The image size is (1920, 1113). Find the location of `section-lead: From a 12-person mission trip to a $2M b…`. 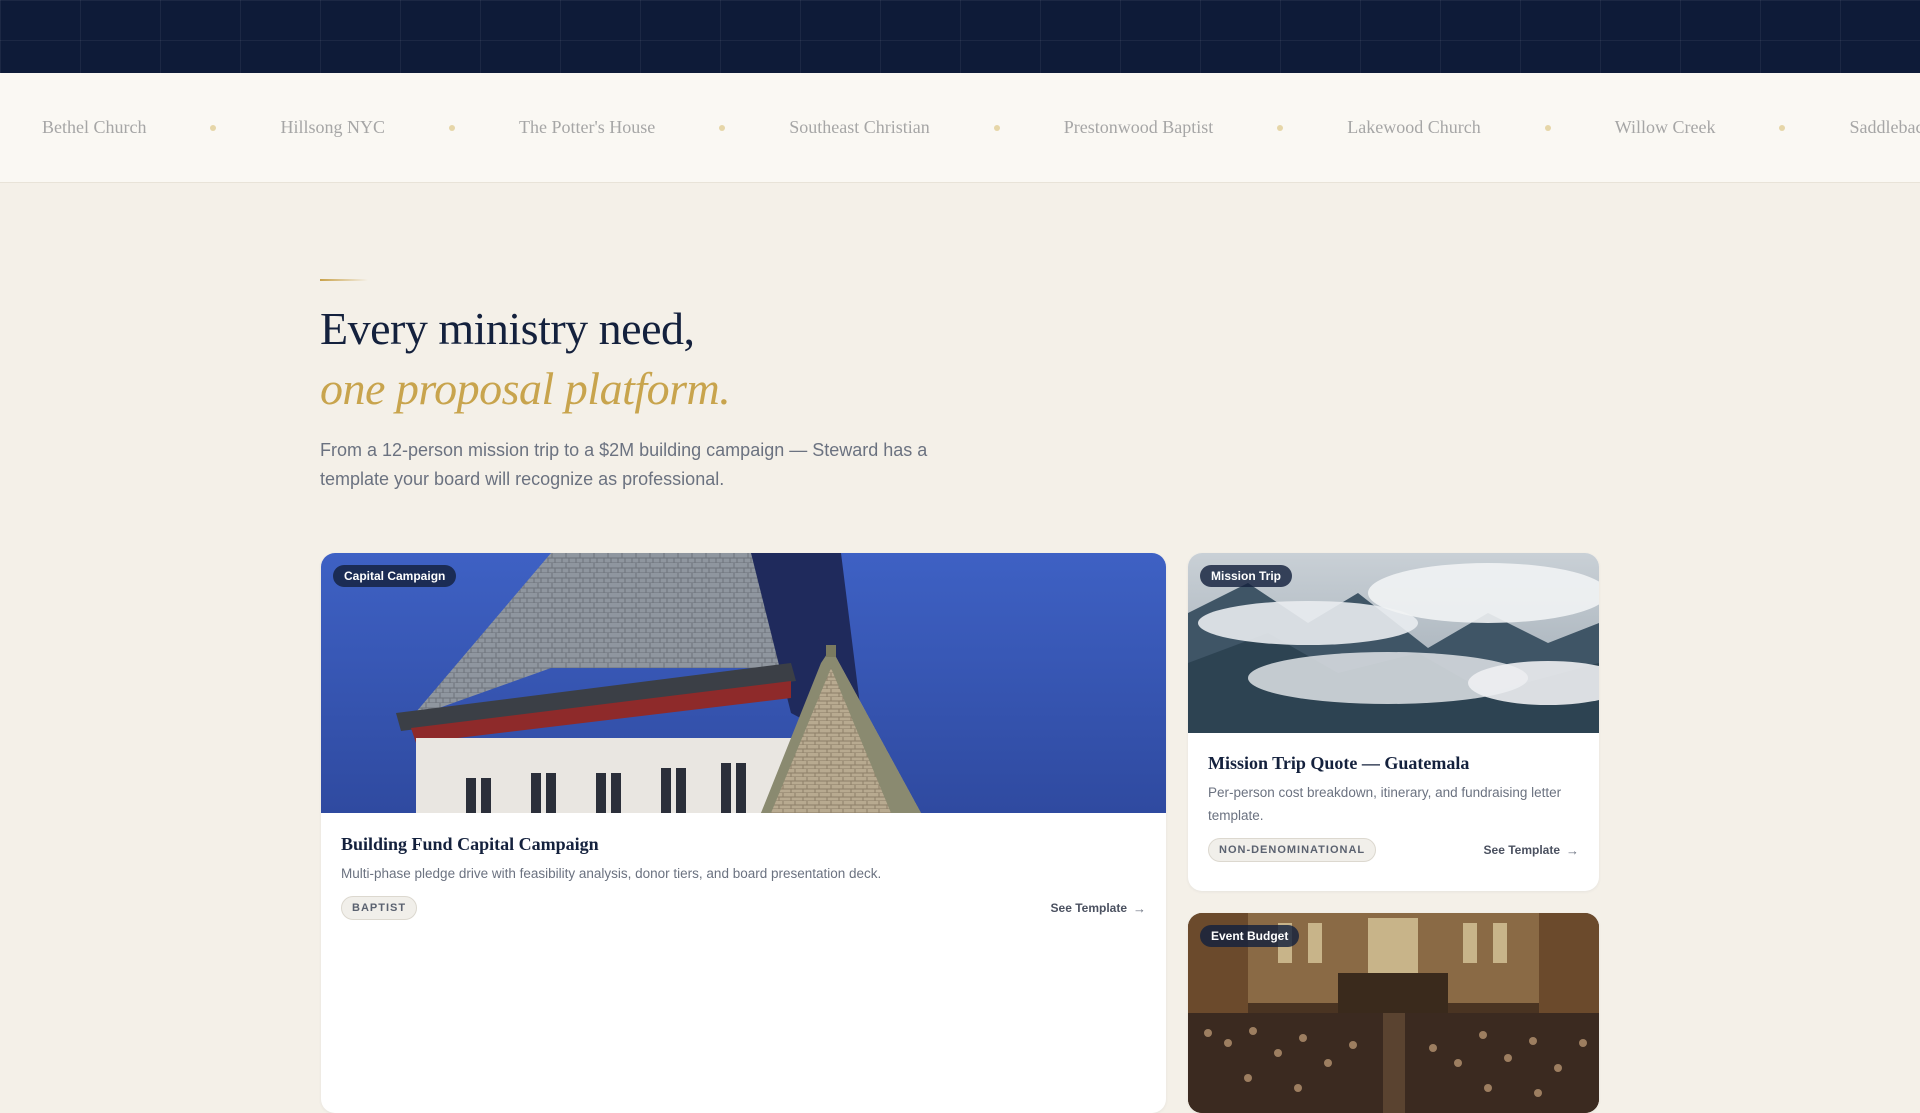

section-lead: From a 12-person mission trip to a $2M b… is located at coordinates (624, 464).